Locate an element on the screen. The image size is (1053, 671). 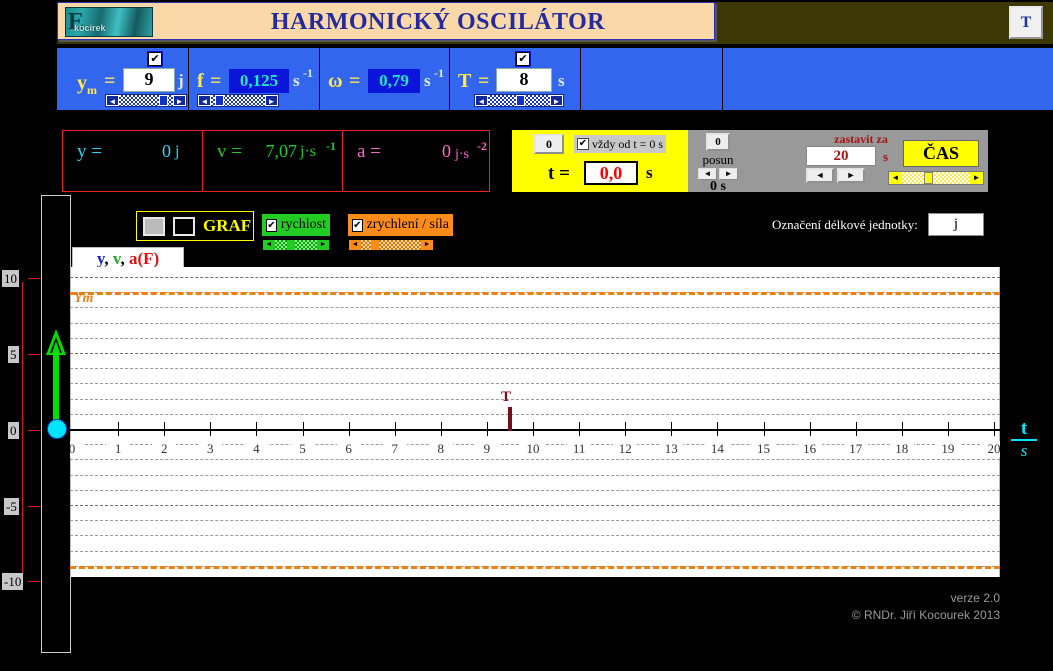
rychlost-scale-slider: ◄ ► is located at coordinates (296, 245).